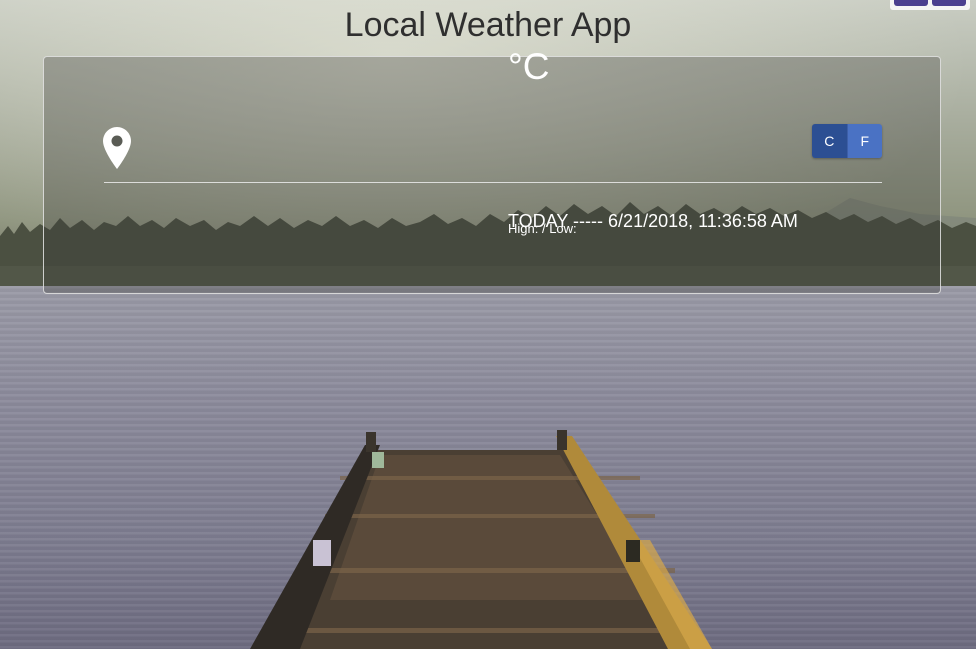 The width and height of the screenshot is (976, 649). Describe the element at coordinates (703, 221) in the screenshot. I see `current-datetime: 6/21/2018, 11:36:58 AM` at that location.